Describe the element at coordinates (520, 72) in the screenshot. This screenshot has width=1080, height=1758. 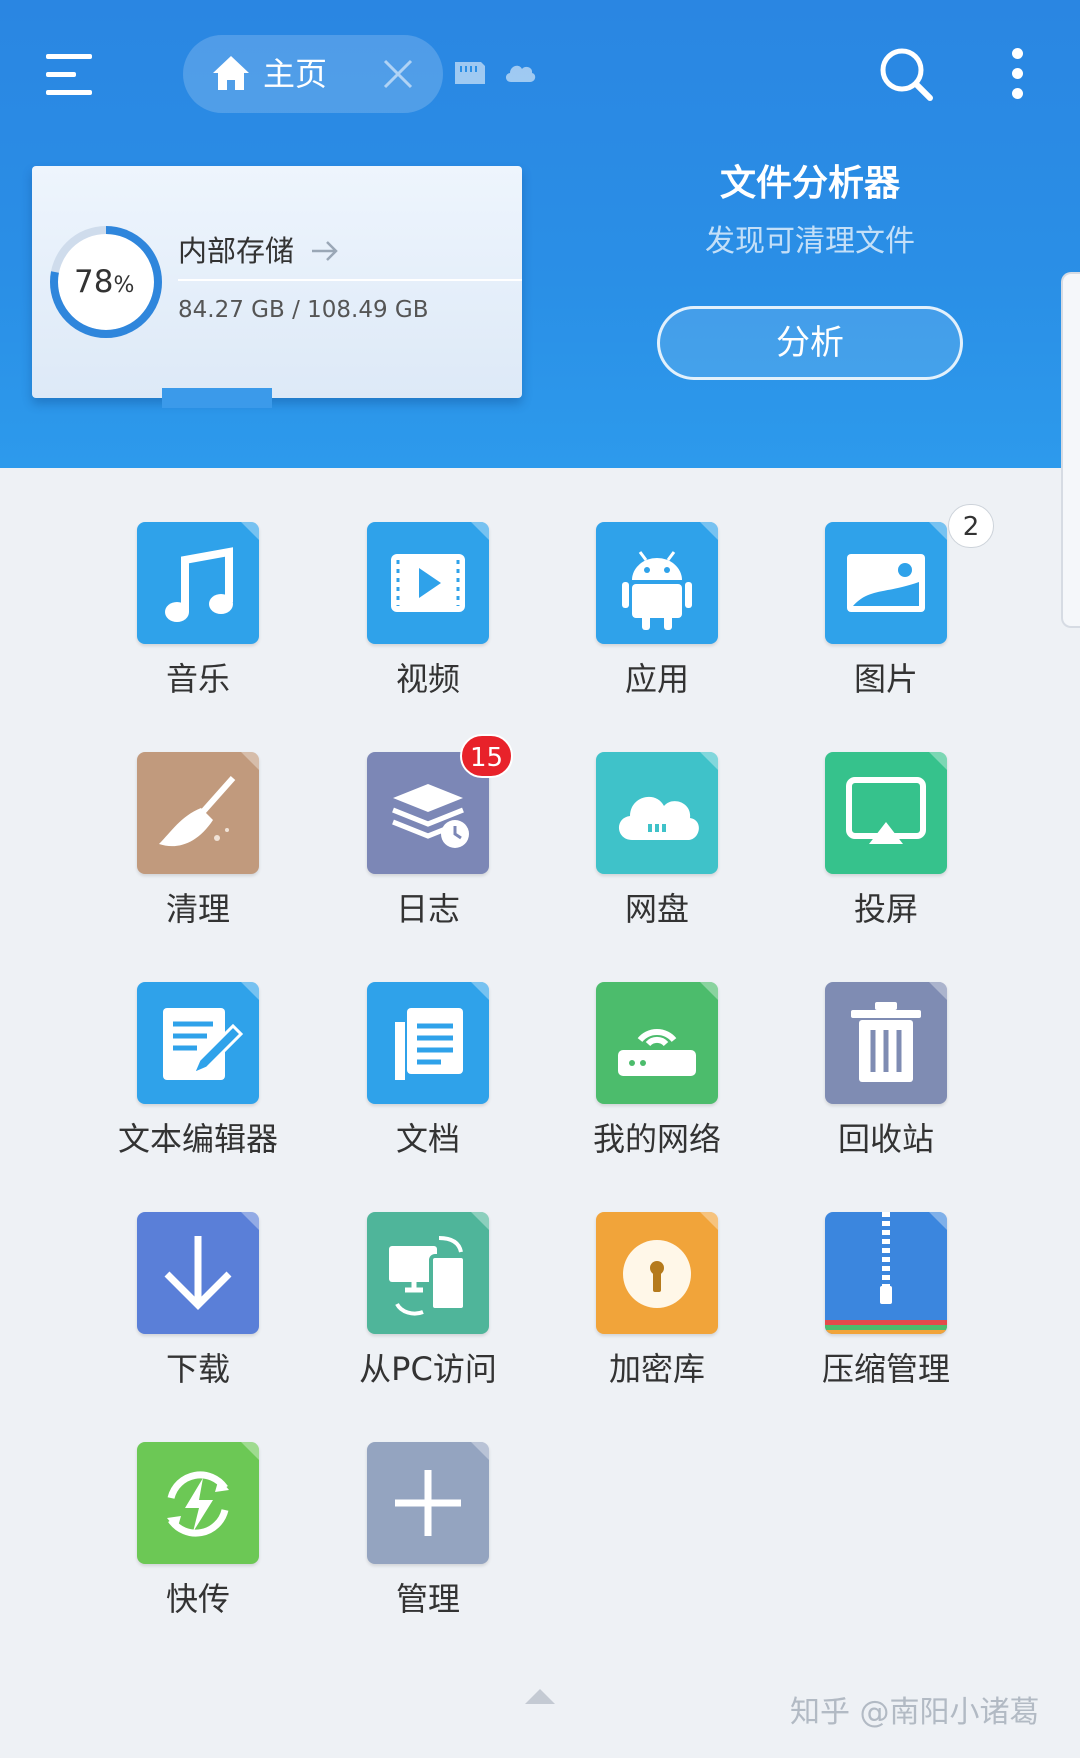
I see `cloud-icon` at that location.